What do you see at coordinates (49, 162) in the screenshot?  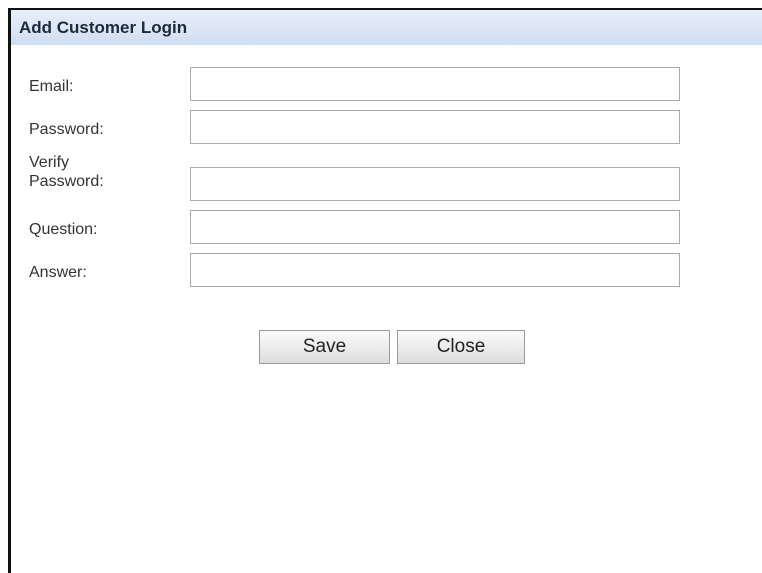 I see `verify-password-label-line1: Verify` at bounding box center [49, 162].